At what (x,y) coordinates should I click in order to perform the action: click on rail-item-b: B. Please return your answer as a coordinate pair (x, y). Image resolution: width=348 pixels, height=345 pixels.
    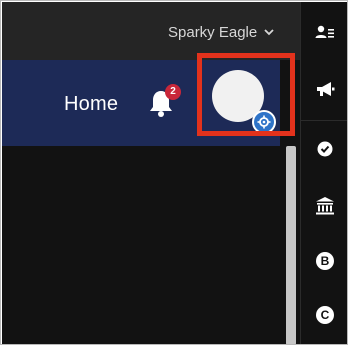
    Looking at the image, I should click on (324, 261).